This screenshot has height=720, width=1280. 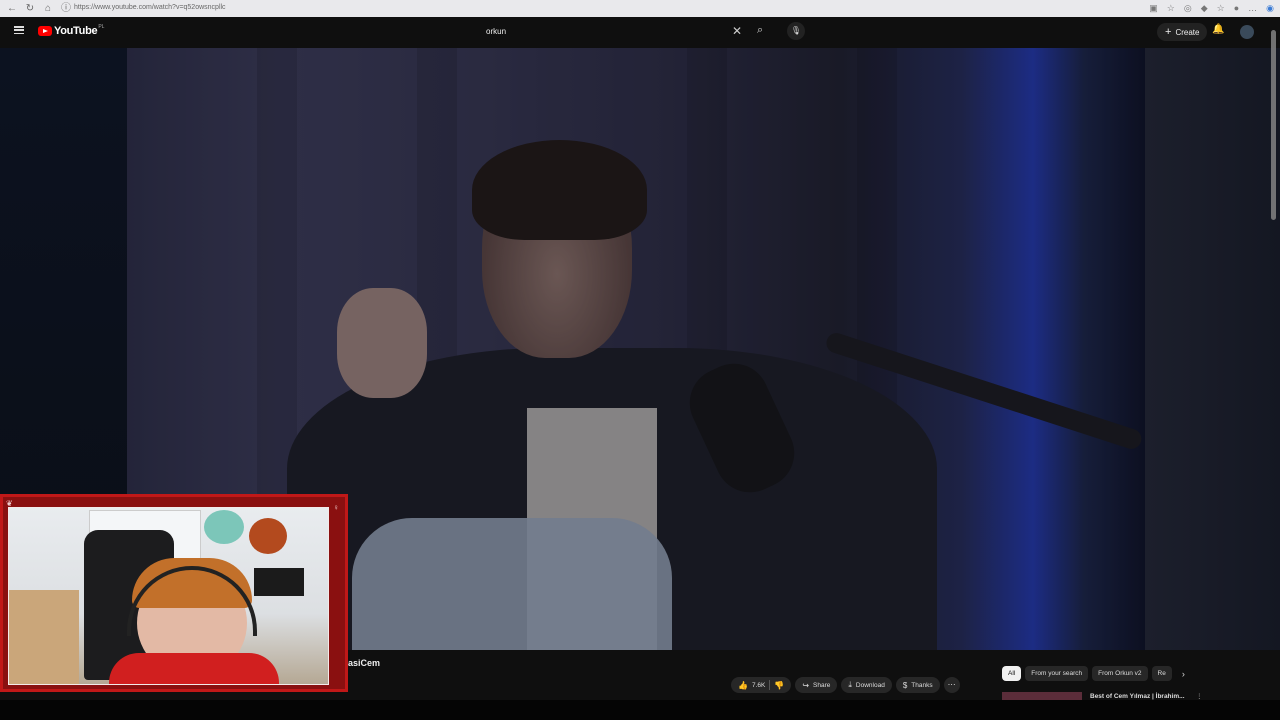 What do you see at coordinates (1273, 125) in the screenshot?
I see `page-scrollbar` at bounding box center [1273, 125].